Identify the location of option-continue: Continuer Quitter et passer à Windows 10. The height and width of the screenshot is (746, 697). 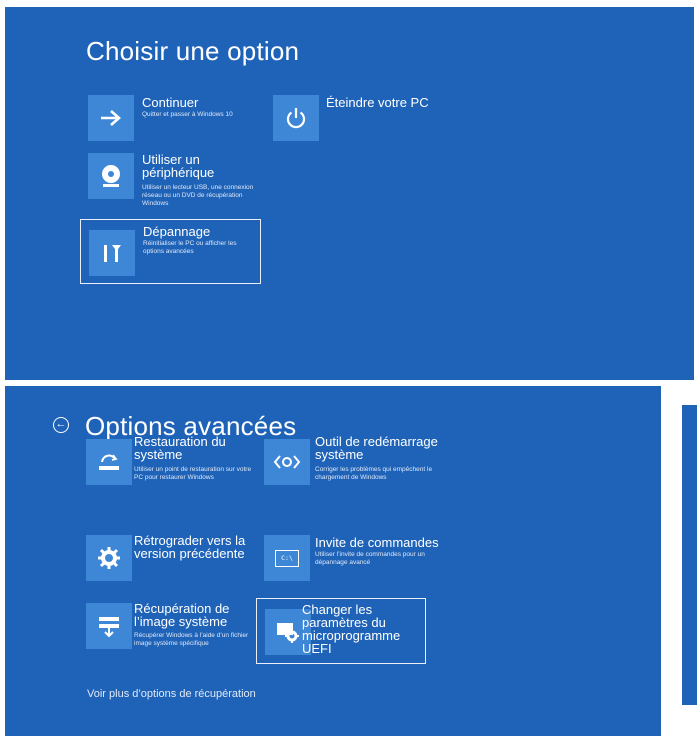
(176, 118).